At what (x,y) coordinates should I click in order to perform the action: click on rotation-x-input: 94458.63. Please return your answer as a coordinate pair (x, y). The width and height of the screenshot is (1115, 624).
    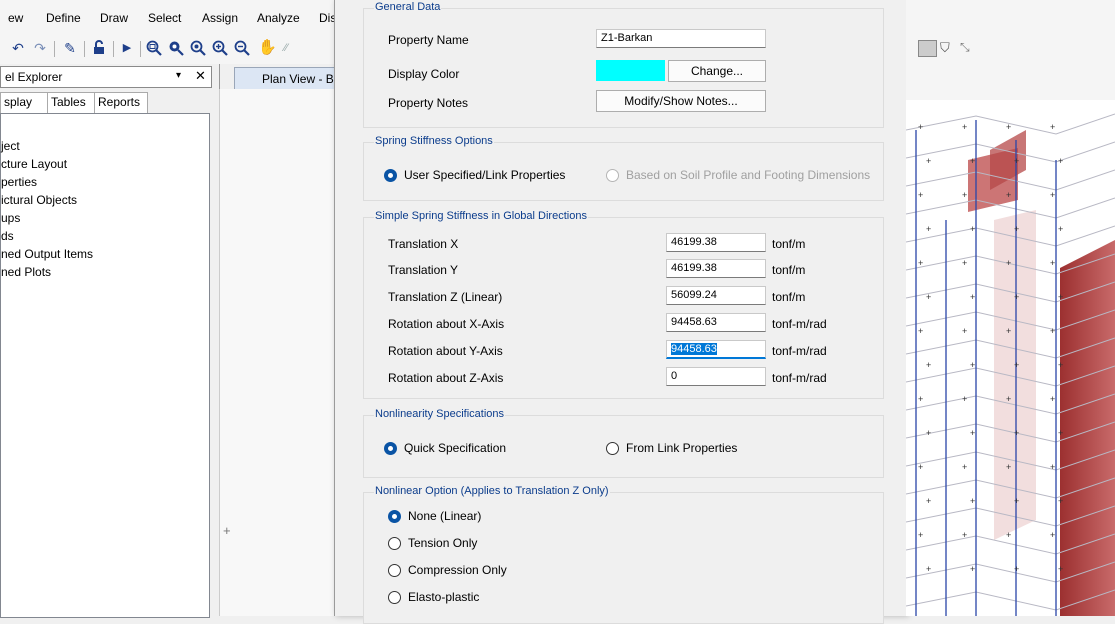
    Looking at the image, I should click on (716, 322).